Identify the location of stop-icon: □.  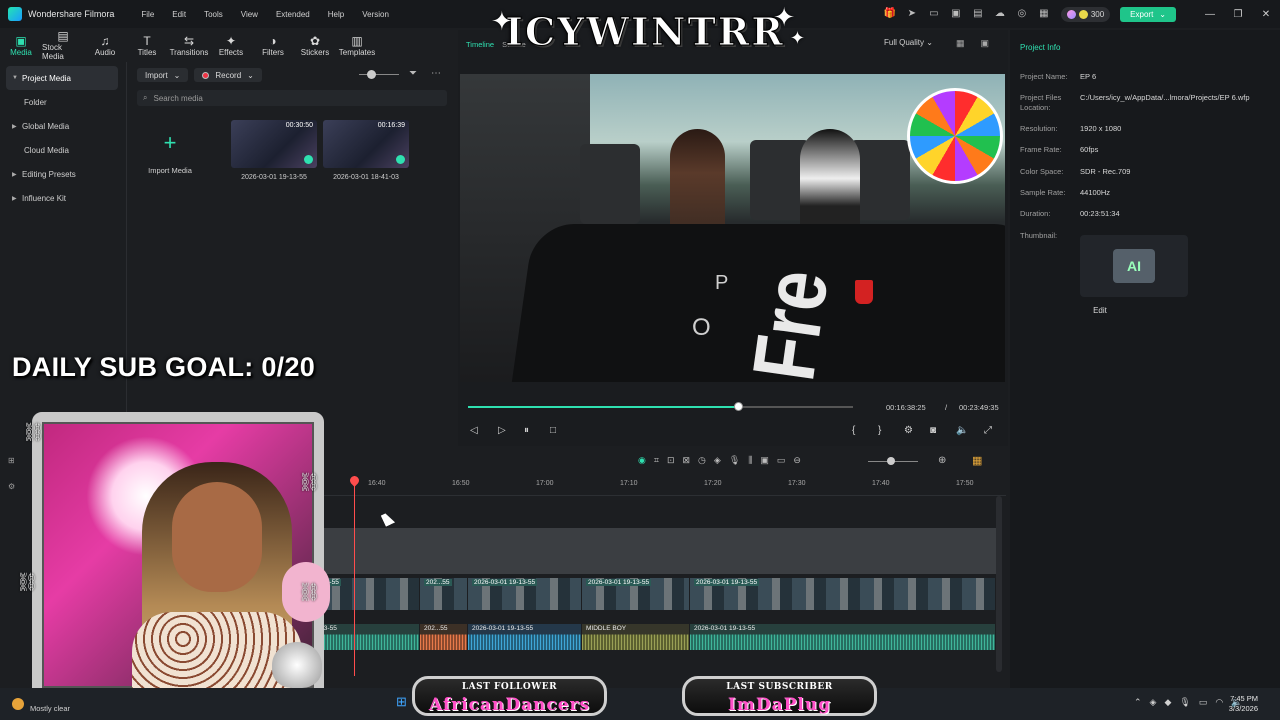
(553, 430).